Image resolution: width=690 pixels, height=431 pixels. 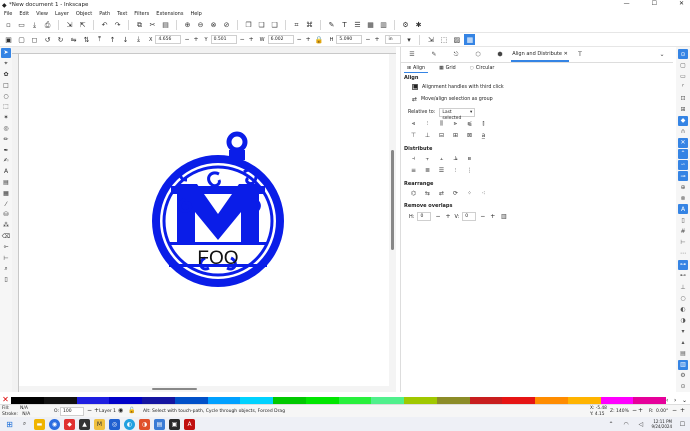 What do you see at coordinates (683, 176) in the screenshot?
I see `snap-midpoints-icon: ⊸` at bounding box center [683, 176].